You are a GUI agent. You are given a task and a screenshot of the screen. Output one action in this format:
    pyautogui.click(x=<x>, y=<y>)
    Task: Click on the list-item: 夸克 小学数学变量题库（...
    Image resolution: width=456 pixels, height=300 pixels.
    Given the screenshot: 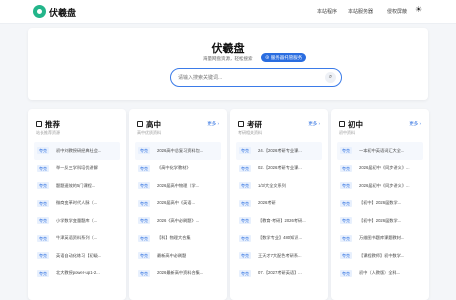 What is the action you would take?
    pyautogui.click(x=77, y=221)
    